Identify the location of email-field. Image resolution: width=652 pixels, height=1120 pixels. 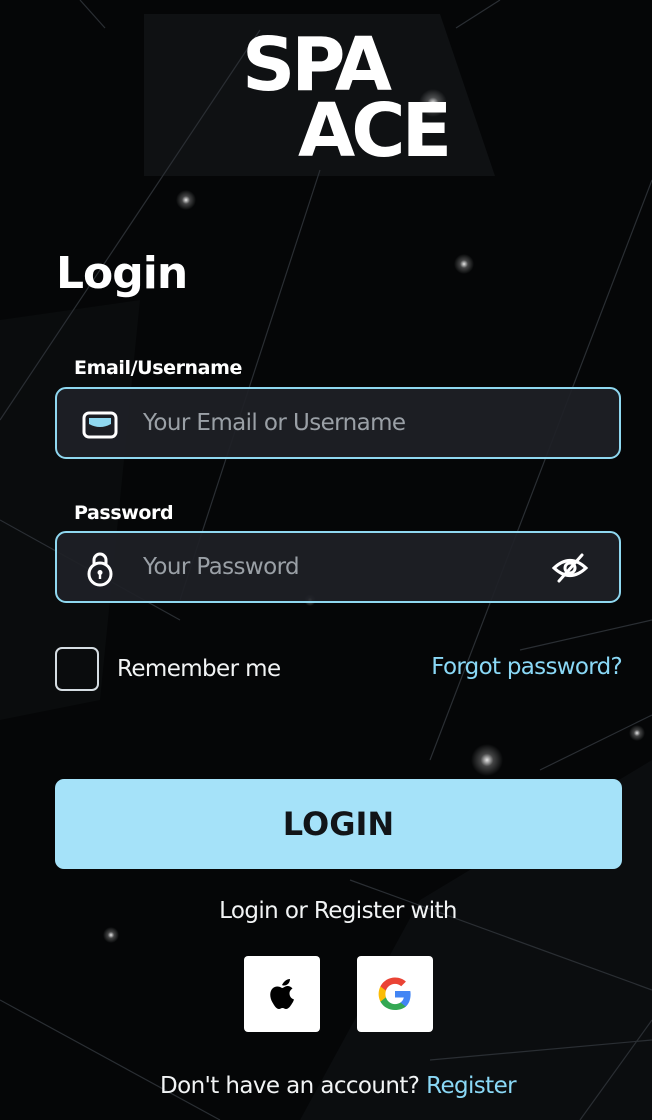
(338, 423).